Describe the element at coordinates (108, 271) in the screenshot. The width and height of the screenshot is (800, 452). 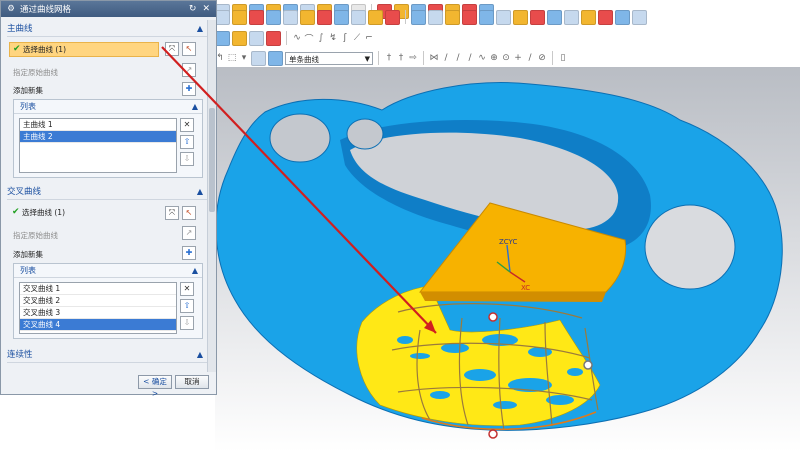
I see `cross-list-header: 列表 ▲` at that location.